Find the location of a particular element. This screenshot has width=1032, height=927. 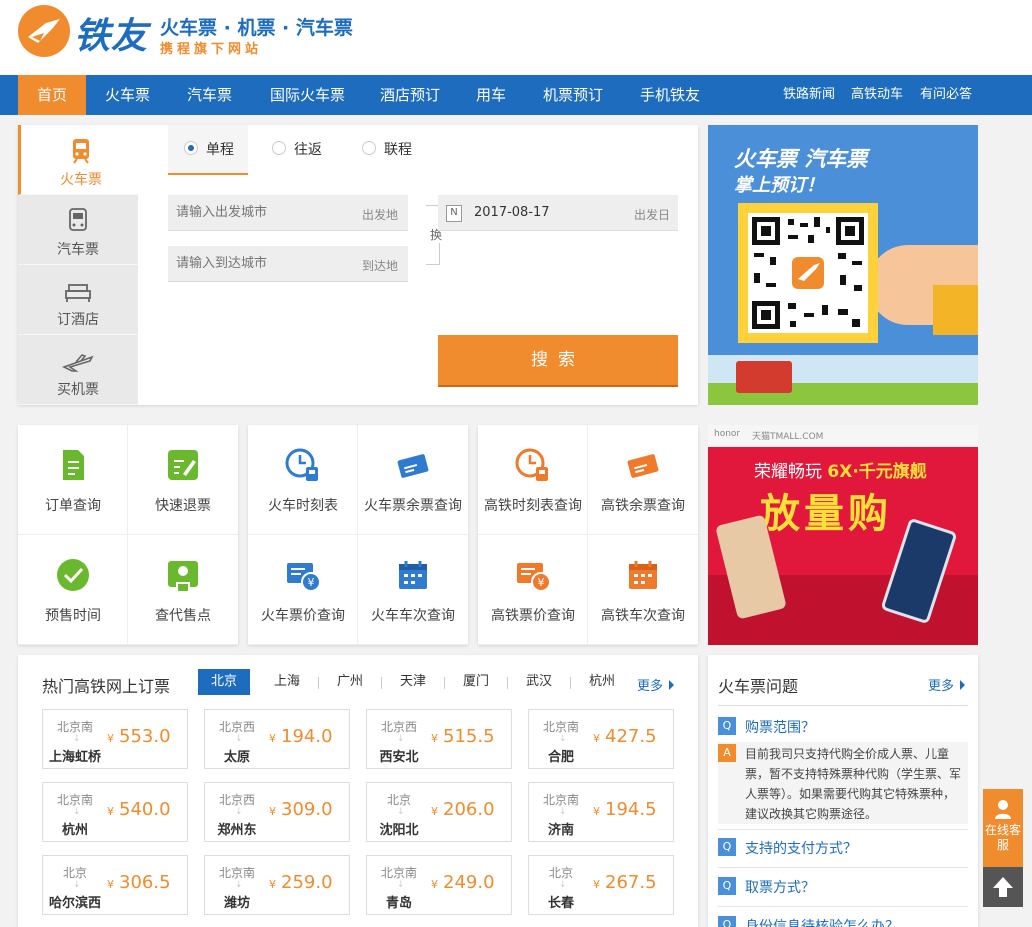

person-icon is located at coordinates (1003, 809).